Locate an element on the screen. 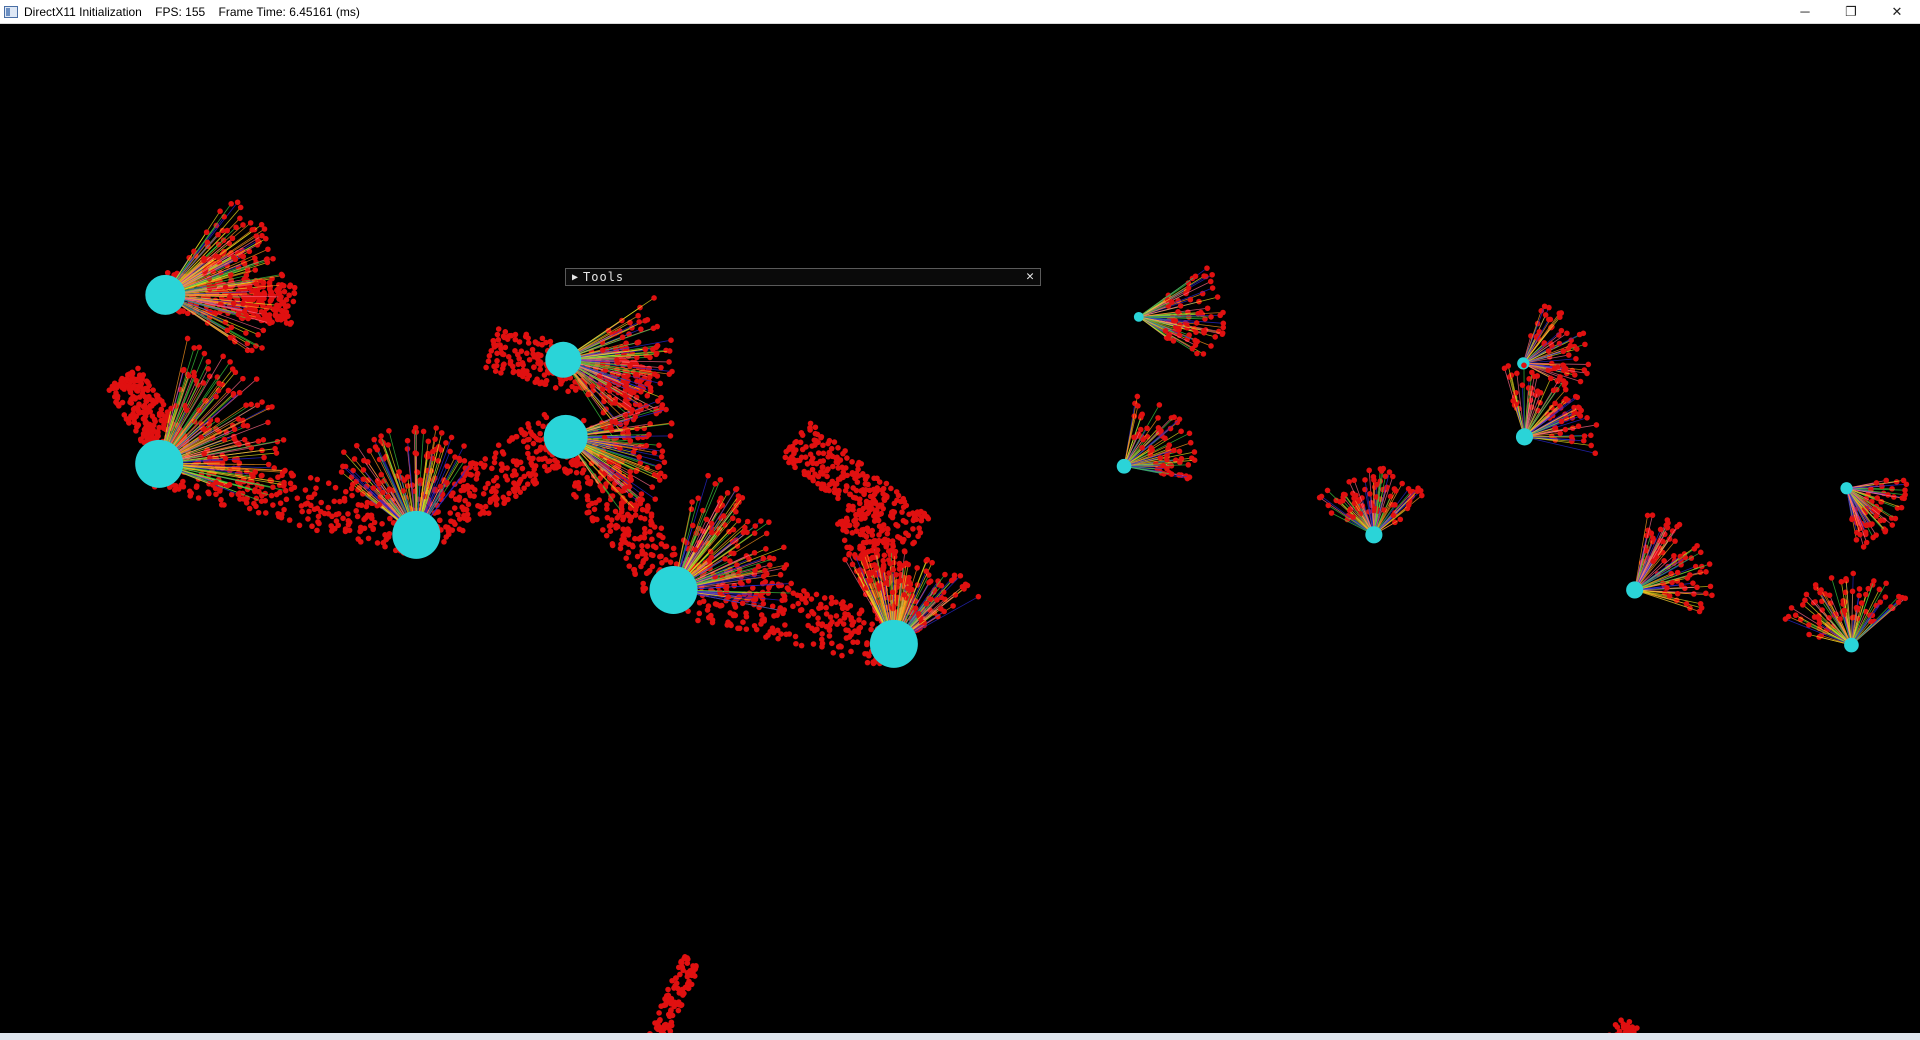 The image size is (1920, 1040). close-button: ✕ is located at coordinates (1897, 11).